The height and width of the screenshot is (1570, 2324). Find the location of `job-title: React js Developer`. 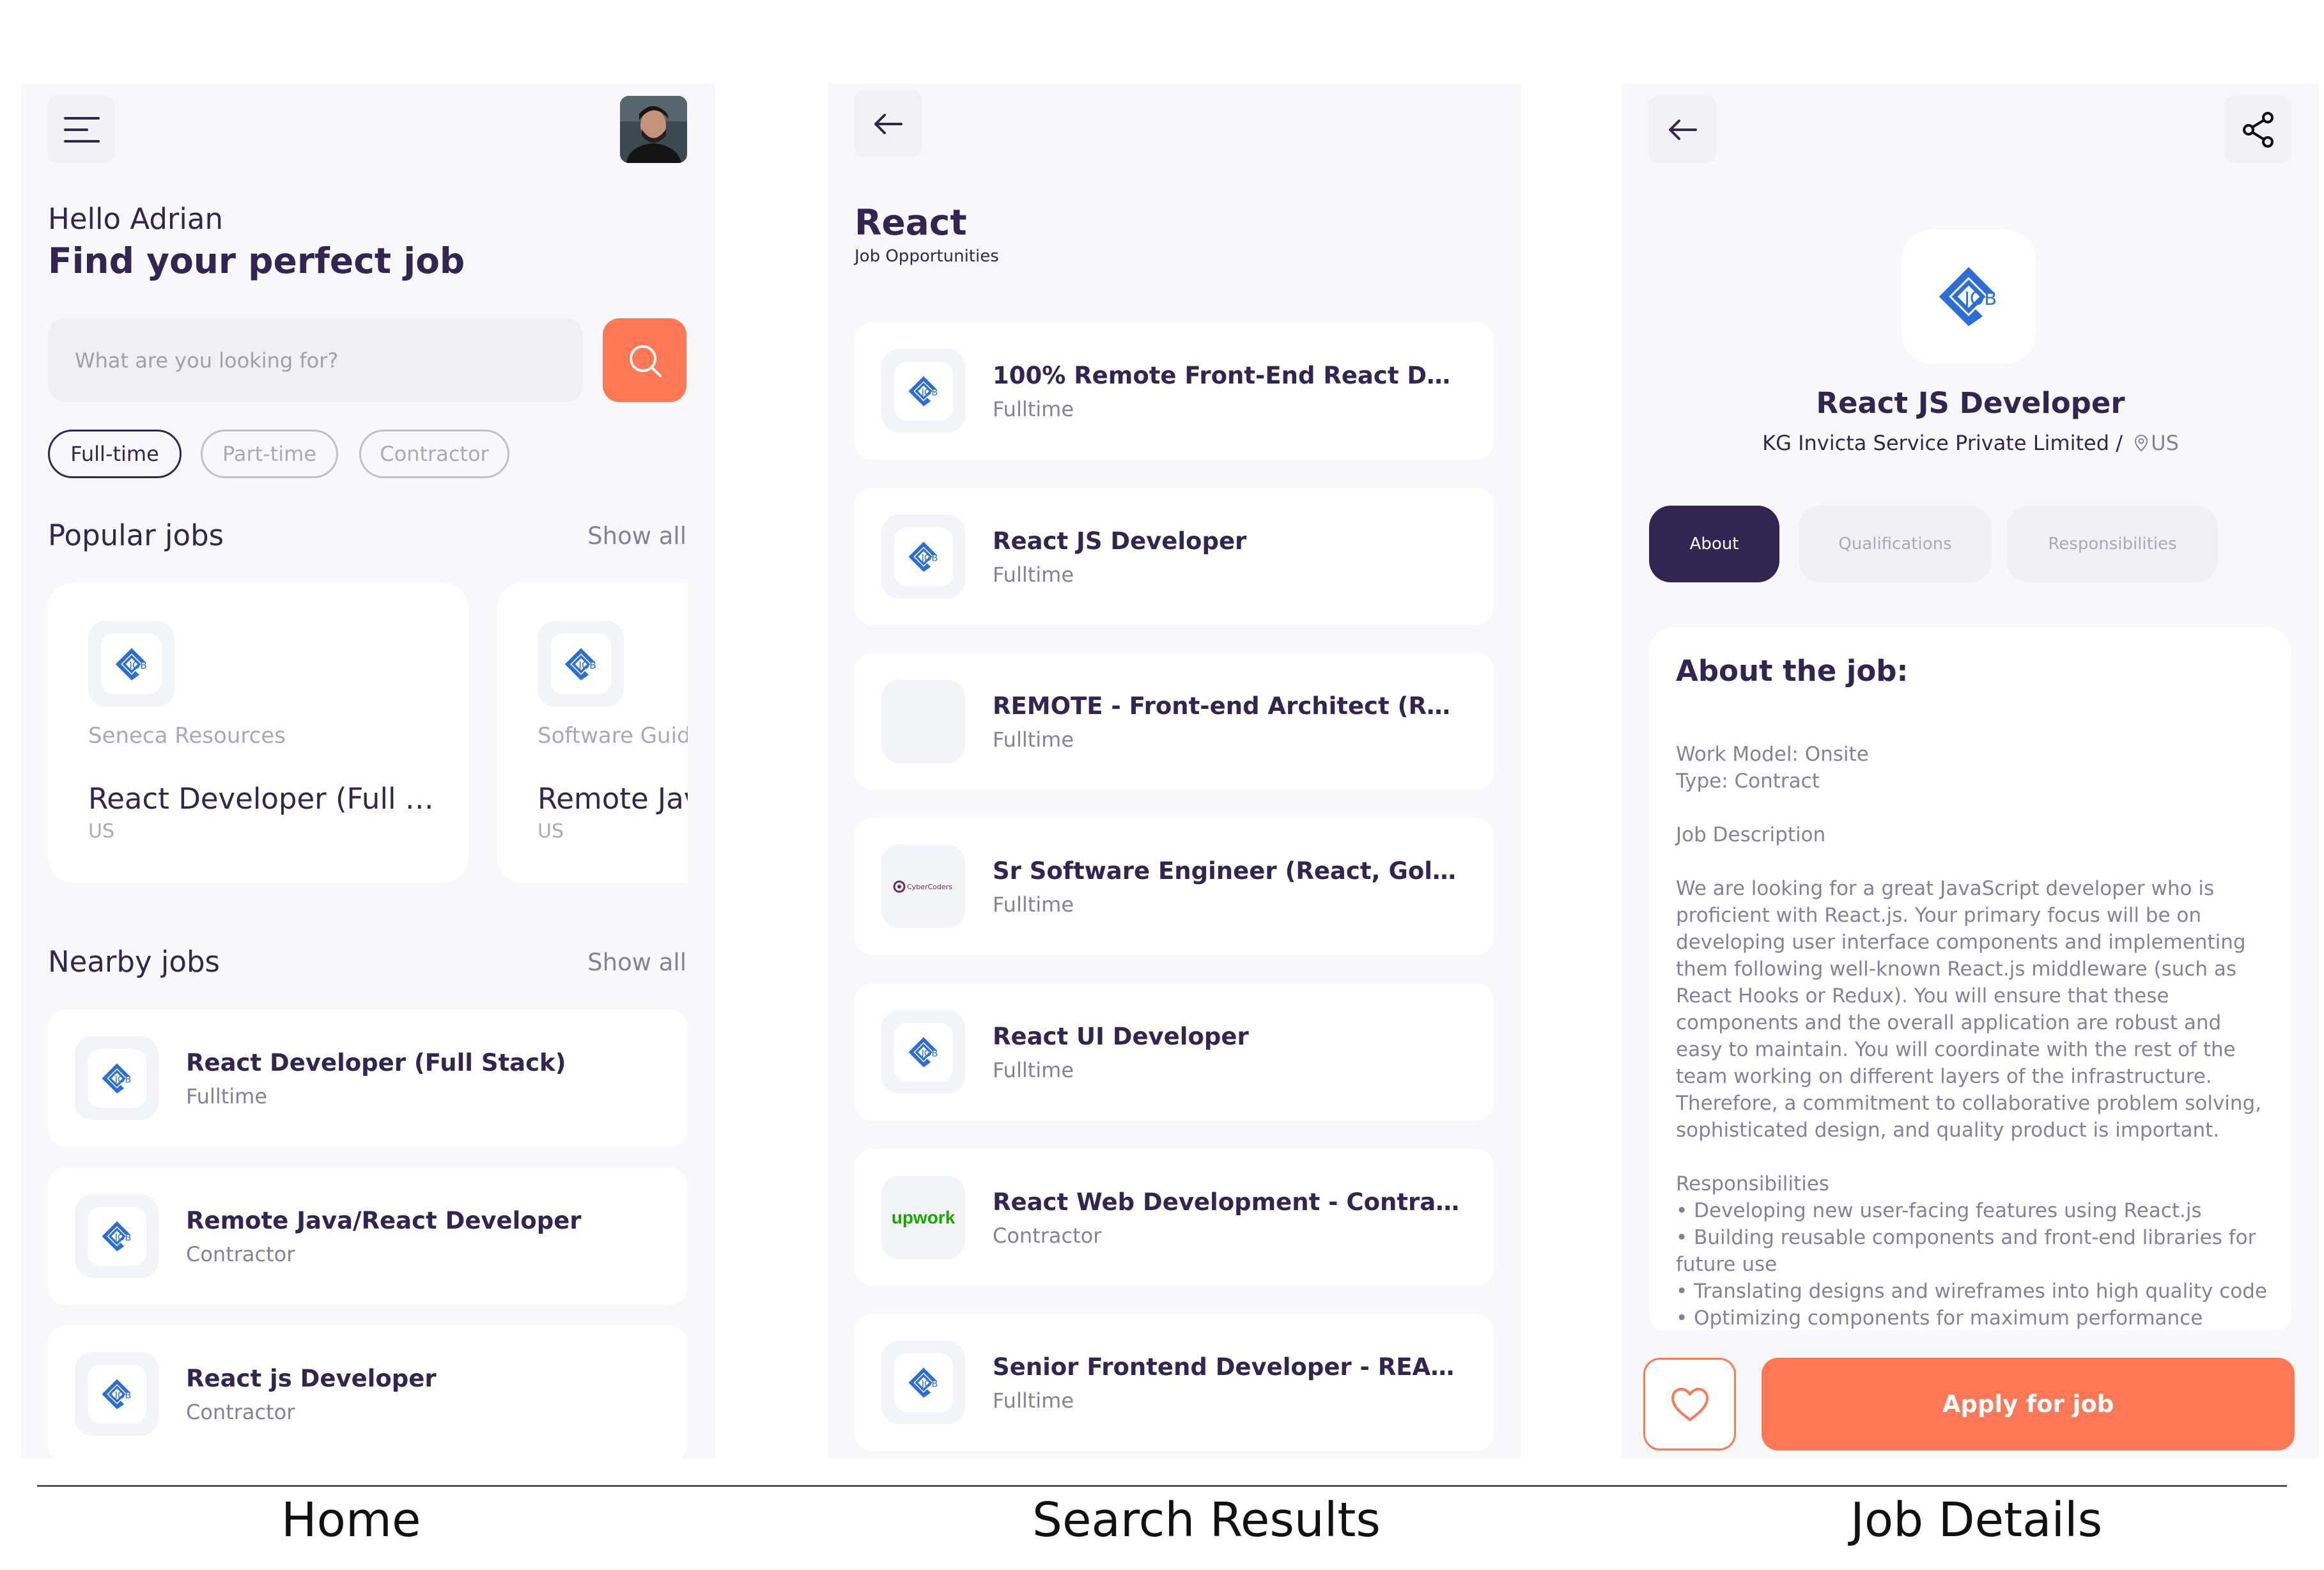

job-title: React js Developer is located at coordinates (312, 1378).